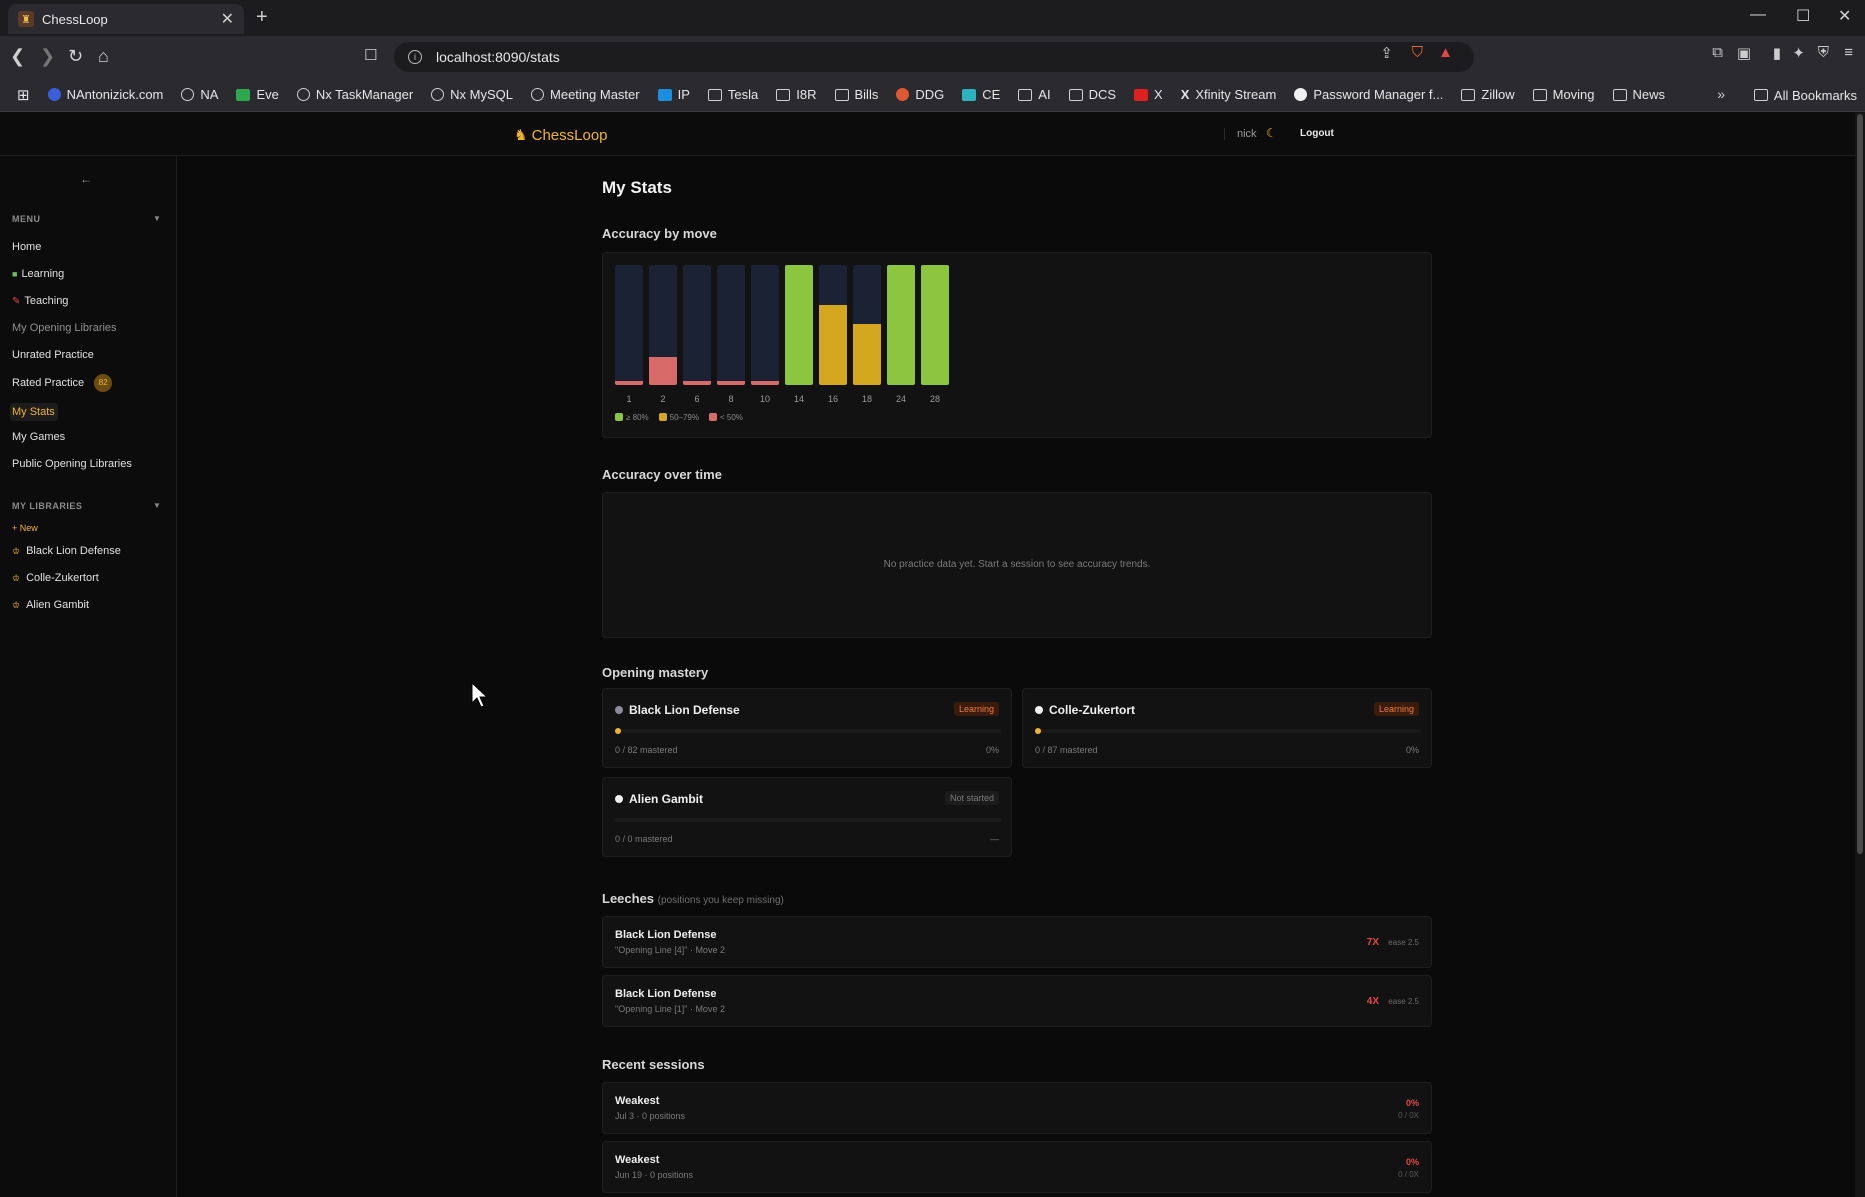  Describe the element at coordinates (1092, 710) in the screenshot. I see `mastery-name-text: Colle-Zukertort` at that location.